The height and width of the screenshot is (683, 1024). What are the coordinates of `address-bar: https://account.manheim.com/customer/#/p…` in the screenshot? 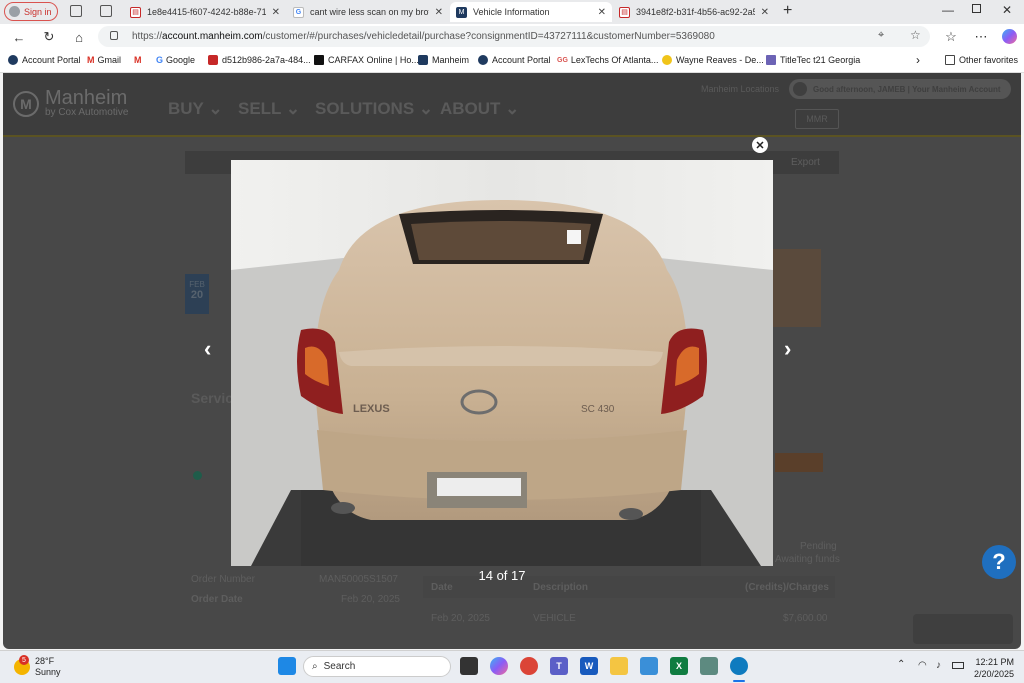 It's located at (514, 36).